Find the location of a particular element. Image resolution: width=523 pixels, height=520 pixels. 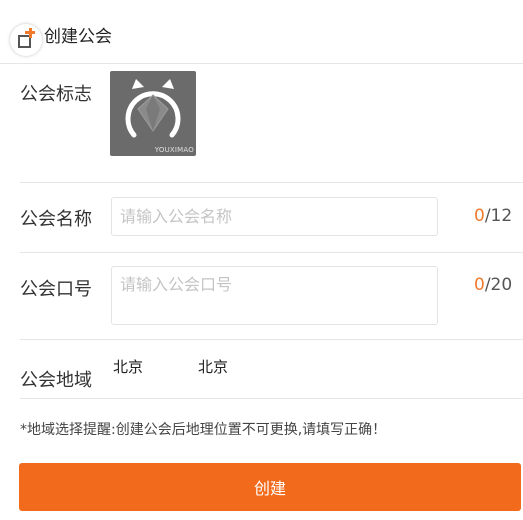

name-input-box is located at coordinates (274, 216).